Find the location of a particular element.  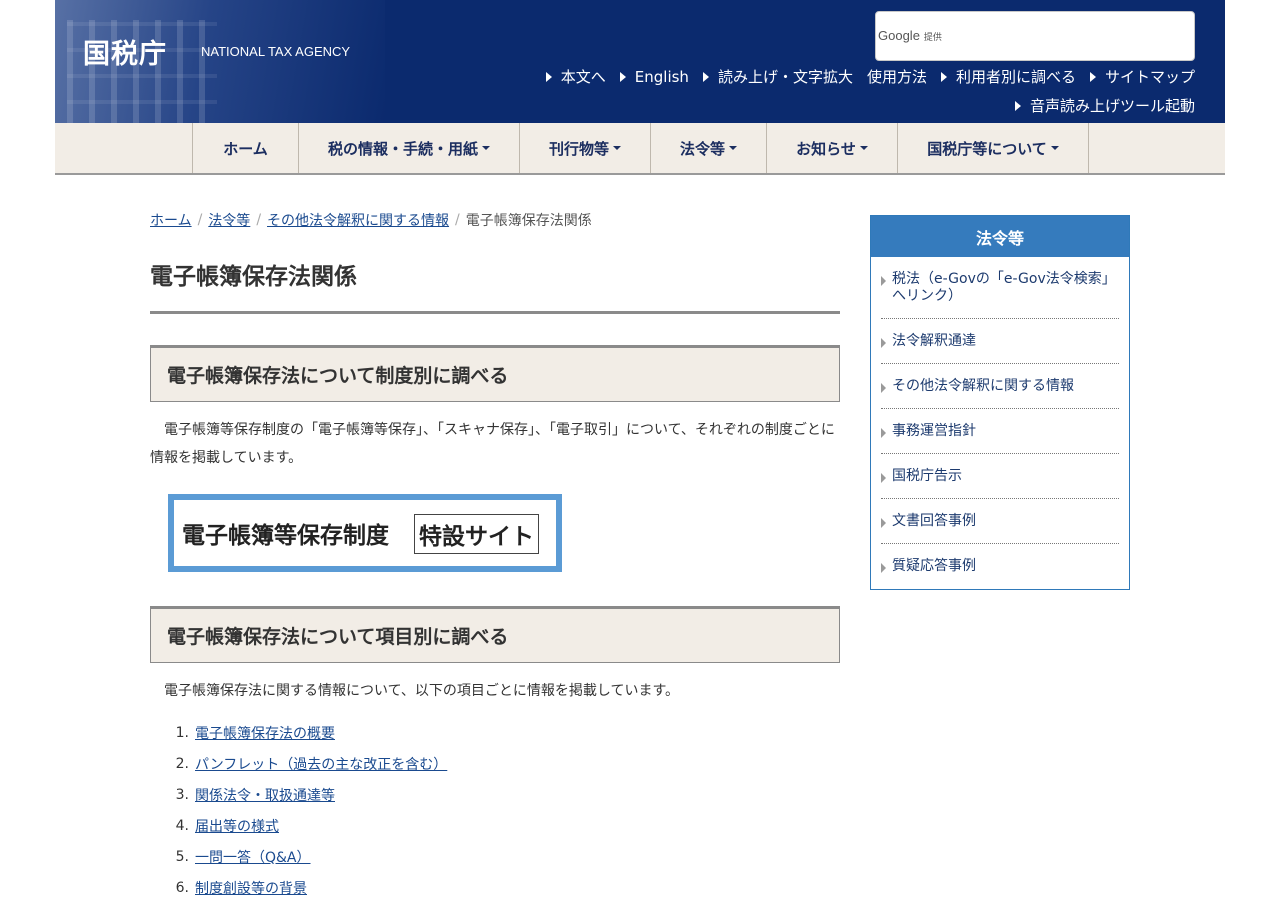

breadcrumb-current: 電子帳簿保存法関係 is located at coordinates (528, 221).